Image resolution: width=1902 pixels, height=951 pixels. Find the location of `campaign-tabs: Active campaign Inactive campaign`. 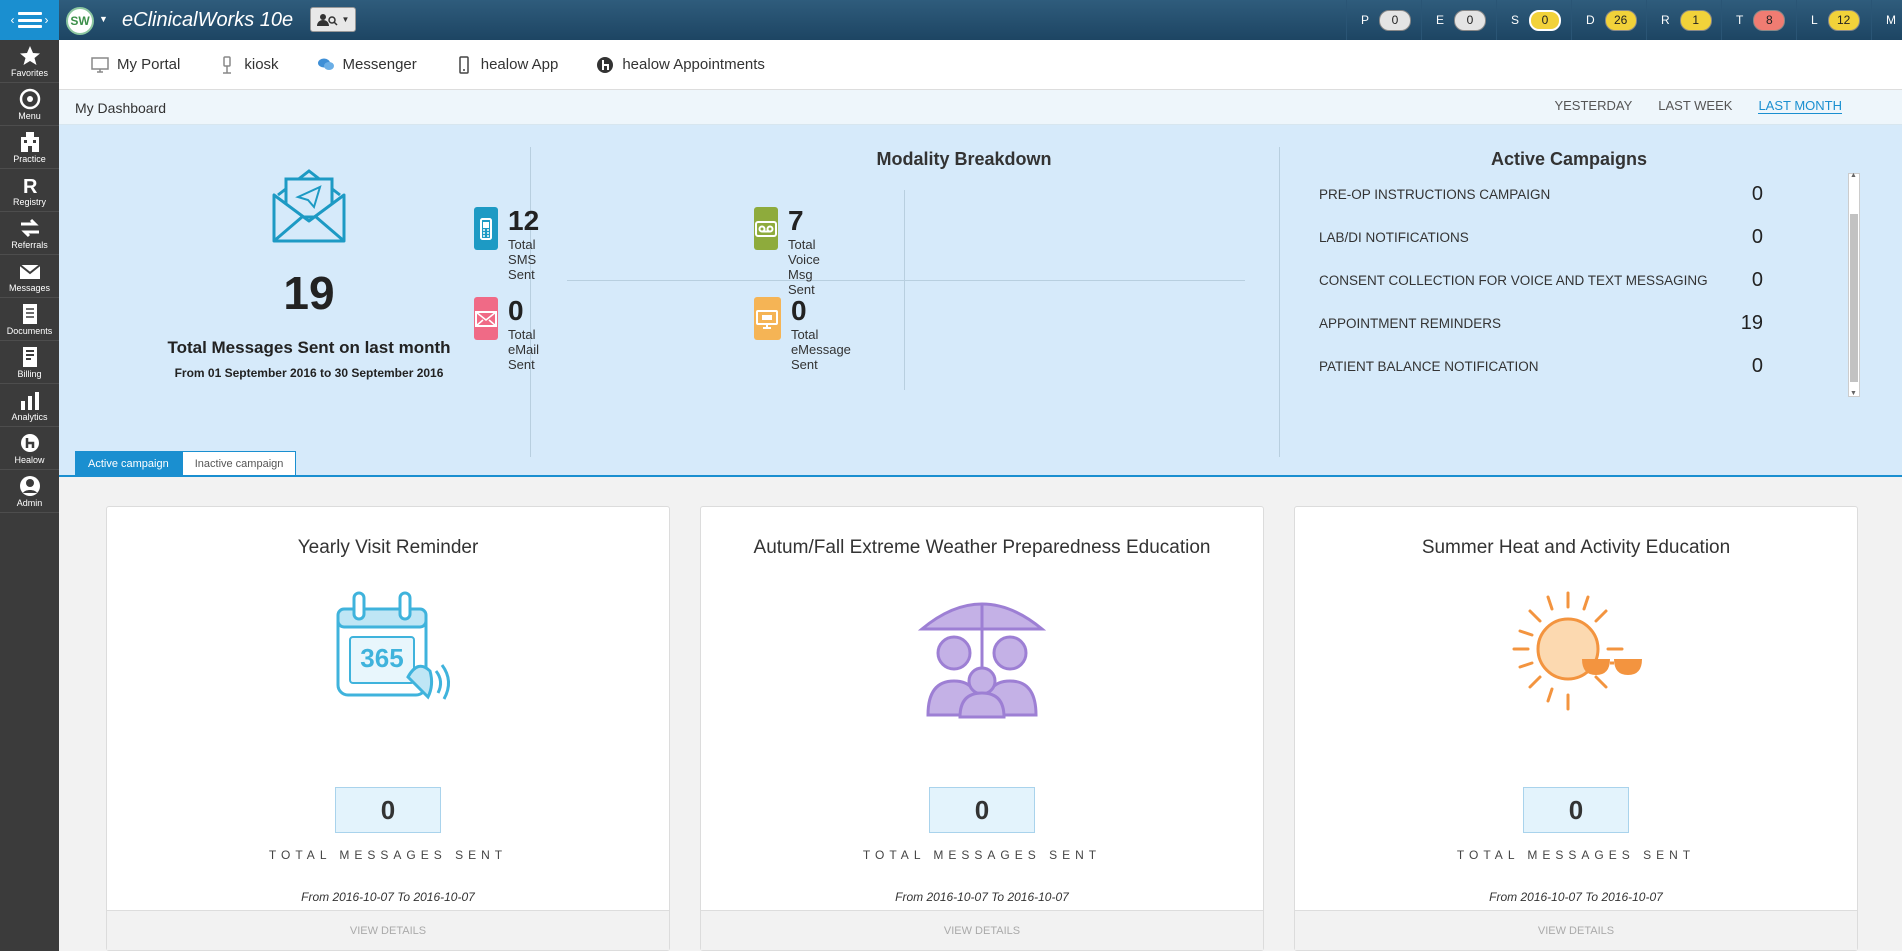

campaign-tabs: Active campaign Inactive campaign is located at coordinates (186, 463).